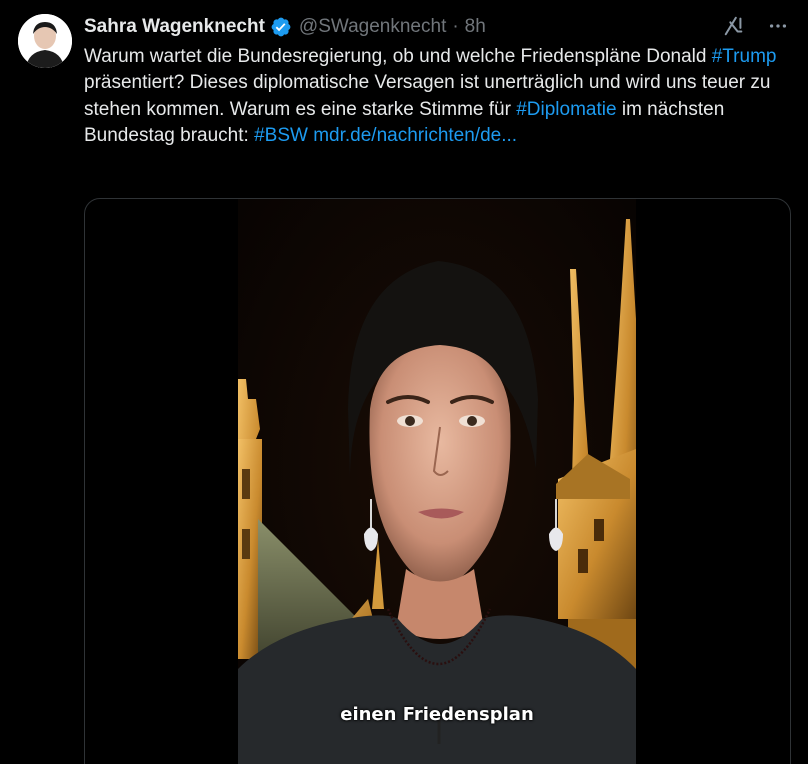  I want to click on hashtag-trump-link: #Trump, so click(744, 56).